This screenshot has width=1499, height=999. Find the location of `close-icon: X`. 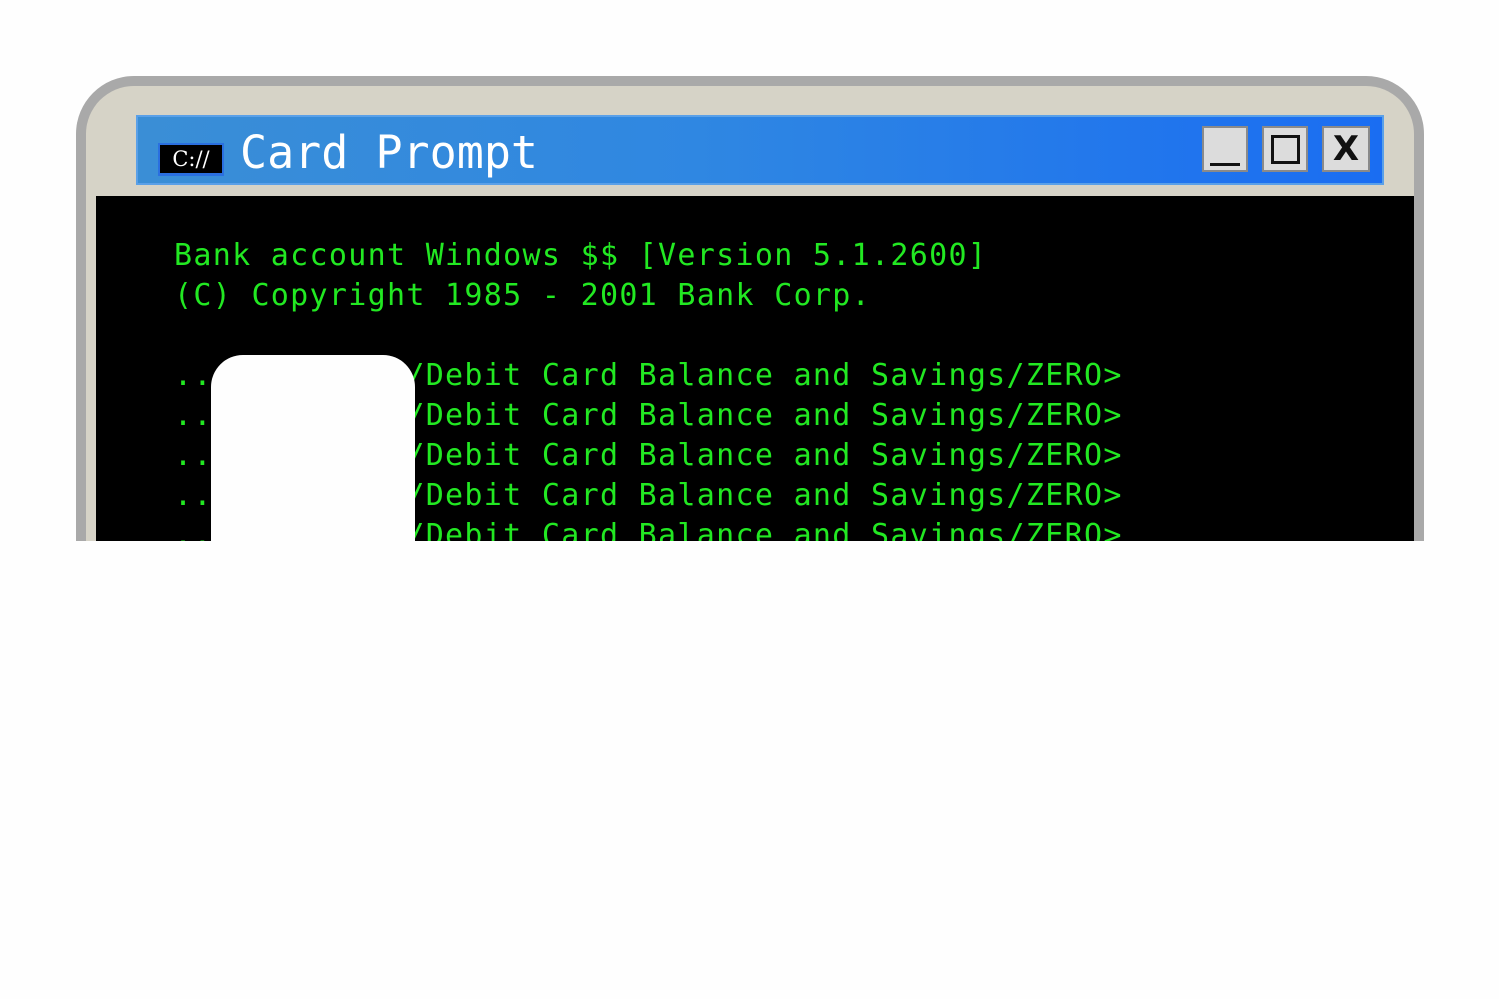

close-icon: X is located at coordinates (1346, 149).